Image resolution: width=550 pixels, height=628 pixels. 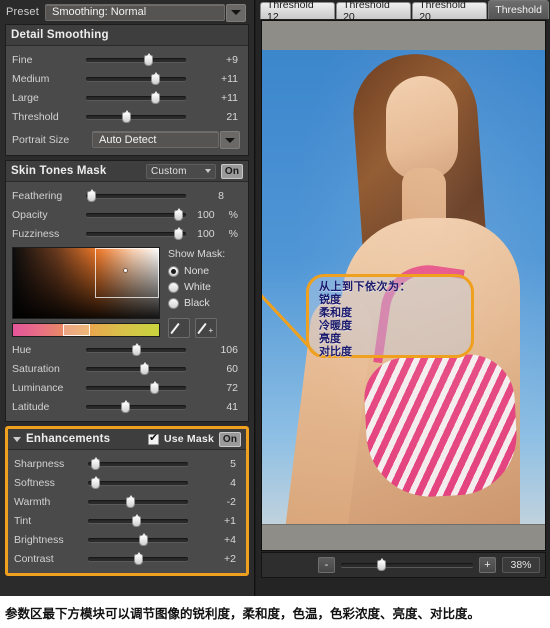 What do you see at coordinates (335, 351) in the screenshot?
I see `annotation-item-5: 对比度` at bounding box center [335, 351].